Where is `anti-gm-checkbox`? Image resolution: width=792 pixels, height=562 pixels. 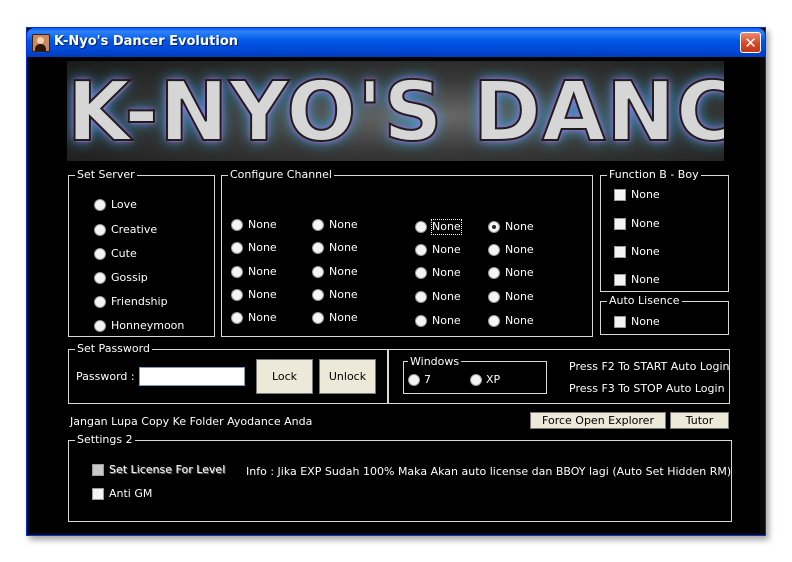 anti-gm-checkbox is located at coordinates (98, 494).